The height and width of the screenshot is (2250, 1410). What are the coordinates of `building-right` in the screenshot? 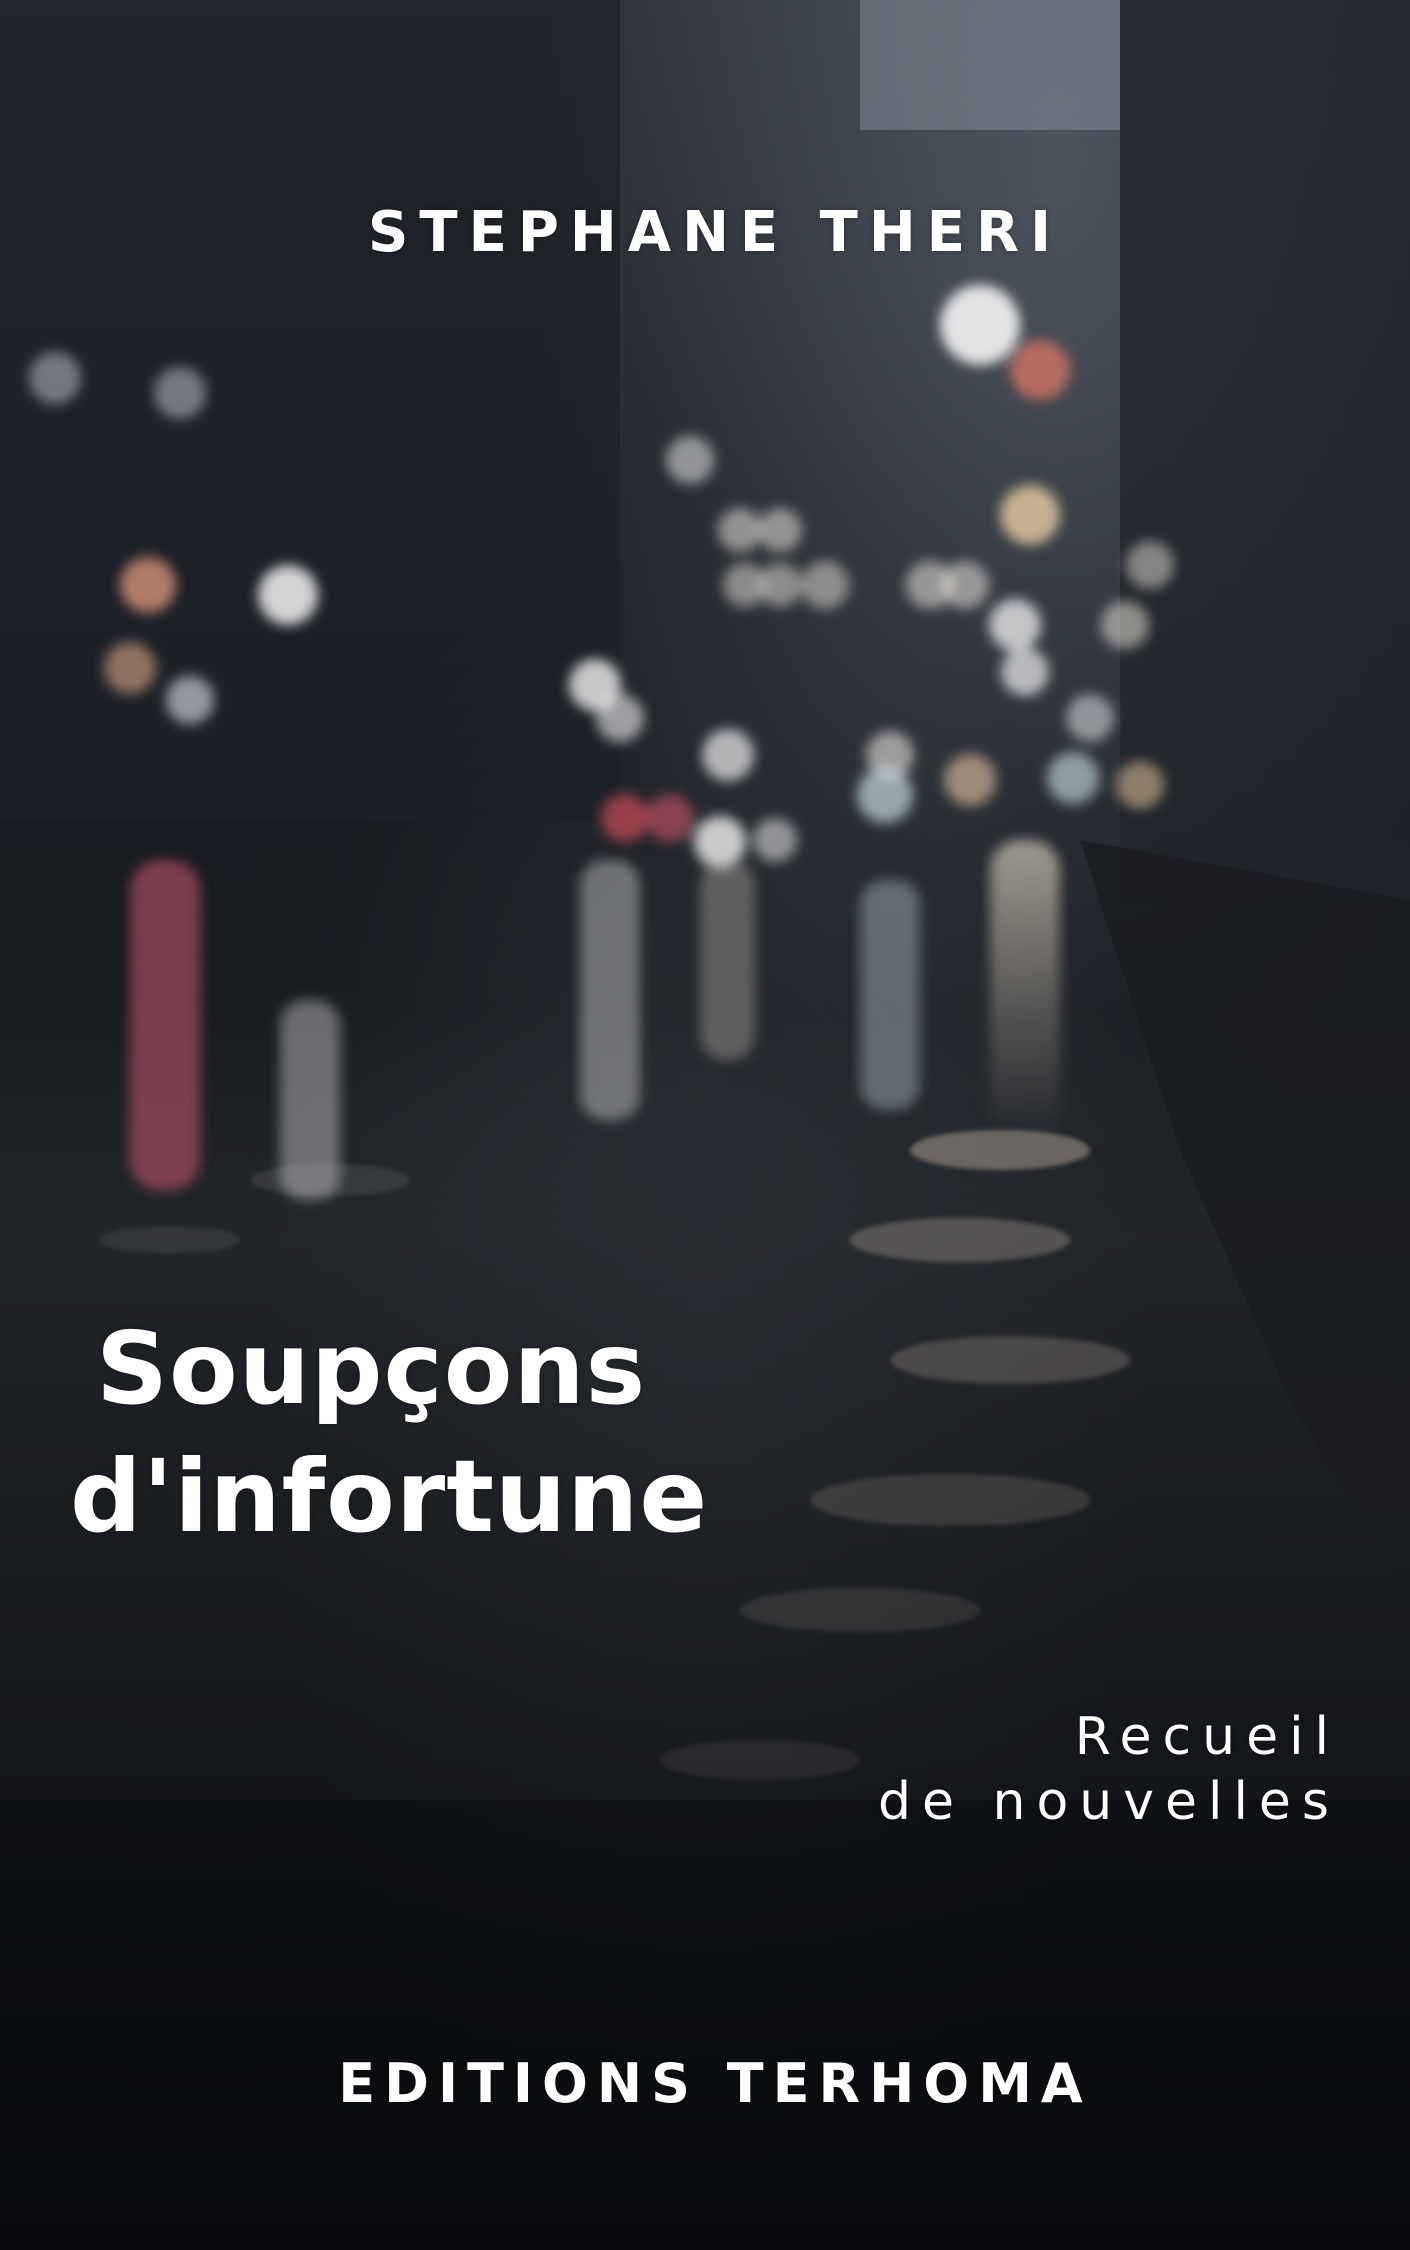 It's located at (1265, 450).